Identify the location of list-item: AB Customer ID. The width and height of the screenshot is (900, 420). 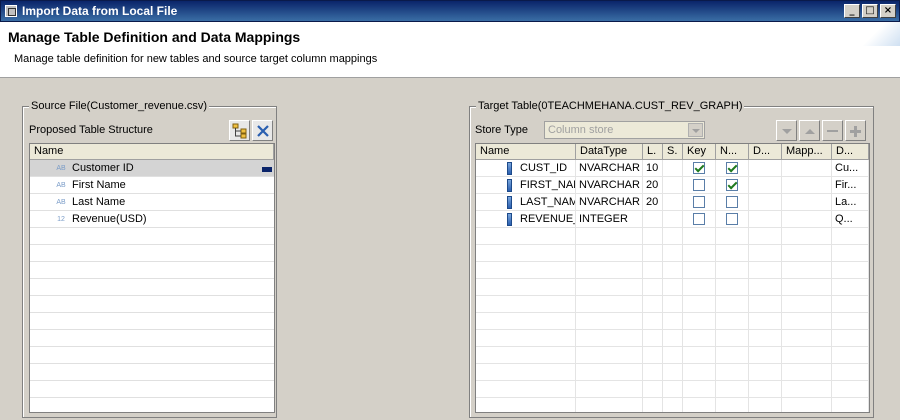
(152, 168).